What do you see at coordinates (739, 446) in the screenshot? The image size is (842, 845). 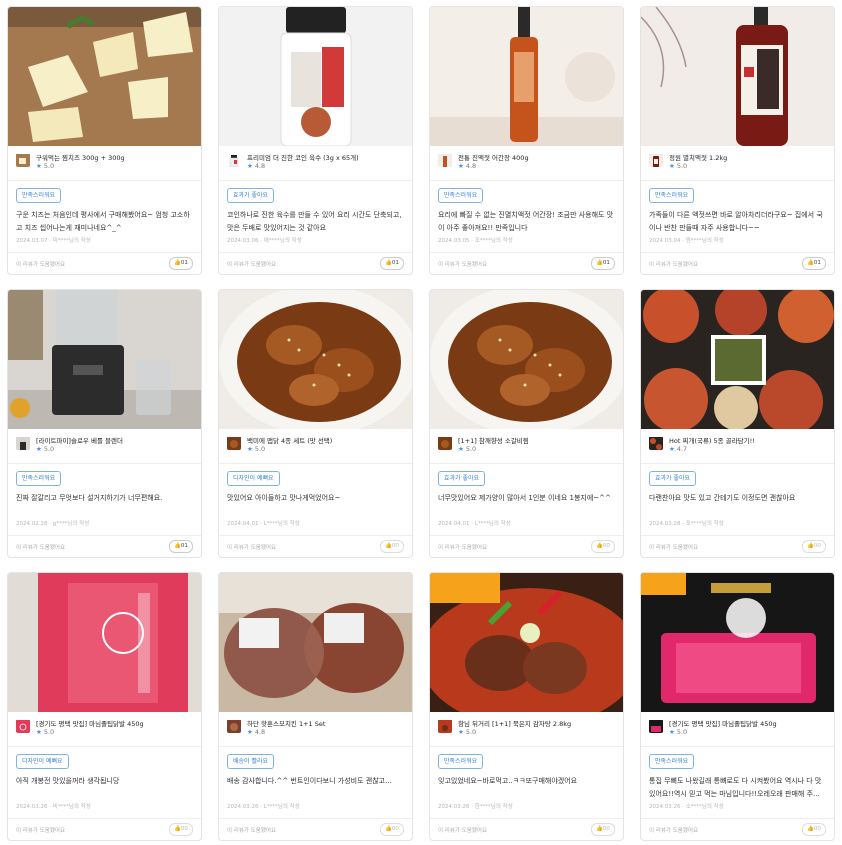 I see `product-info: Hot 찌개(국류) 5종 골라담기!! ★ 4.7` at bounding box center [739, 446].